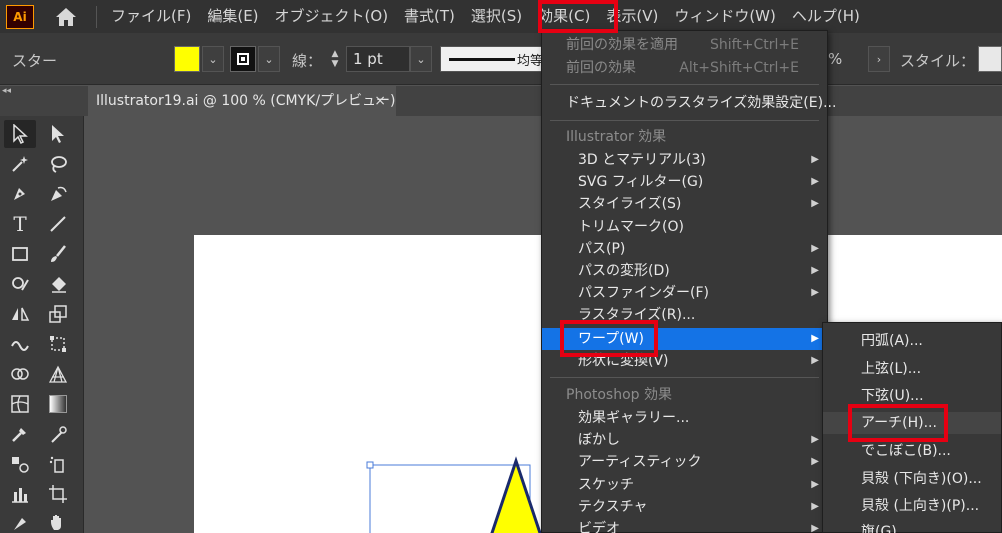 Image resolution: width=1002 pixels, height=533 pixels. What do you see at coordinates (530, 61) in the screenshot?
I see `stroke-profile-label: 均等` at bounding box center [530, 61].